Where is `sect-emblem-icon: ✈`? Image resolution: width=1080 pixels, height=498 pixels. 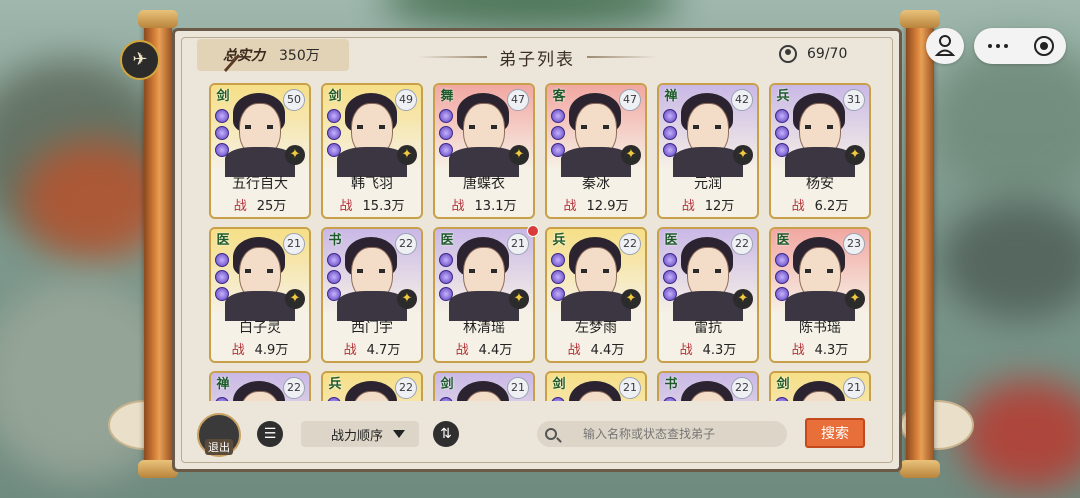
sect-emblem-icon: ✈ is located at coordinates (140, 60).